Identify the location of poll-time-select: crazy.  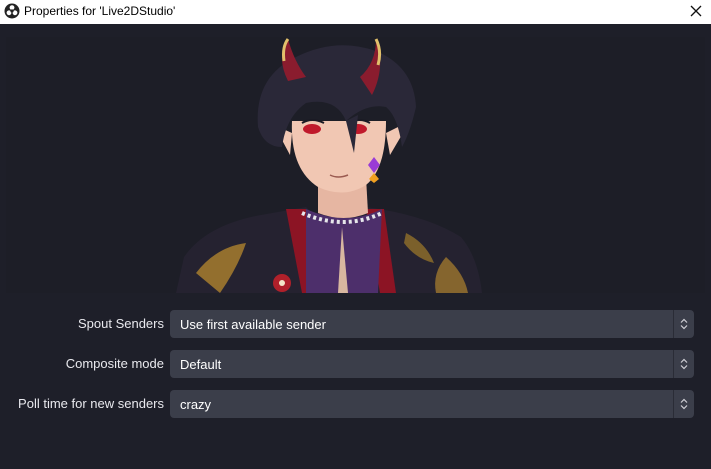
(432, 404).